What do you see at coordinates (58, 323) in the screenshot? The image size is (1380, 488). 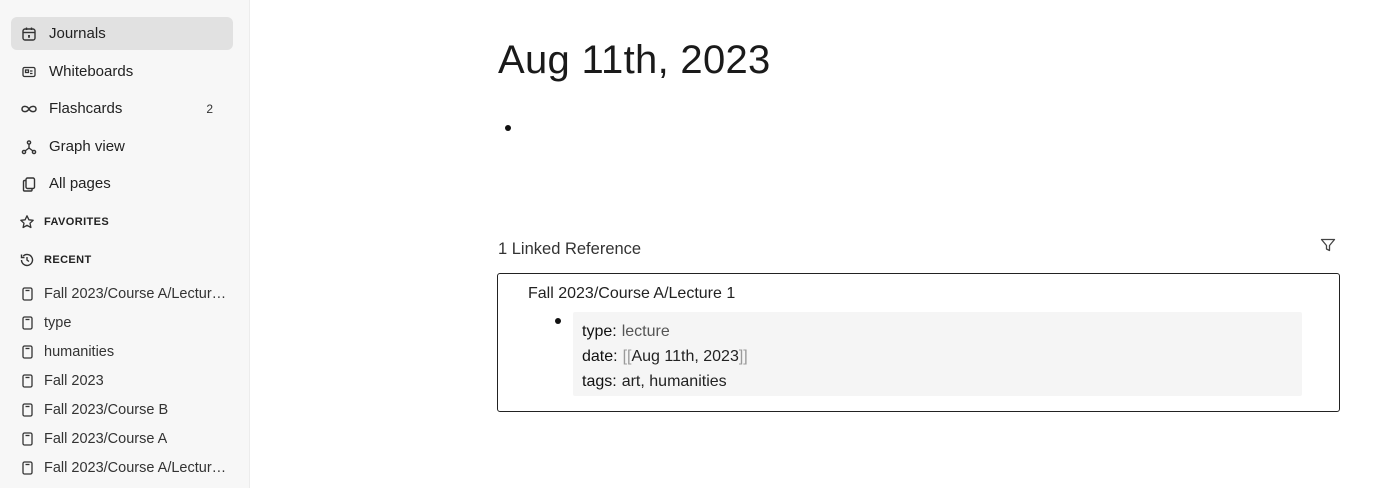 I see `recent-item-label: type` at bounding box center [58, 323].